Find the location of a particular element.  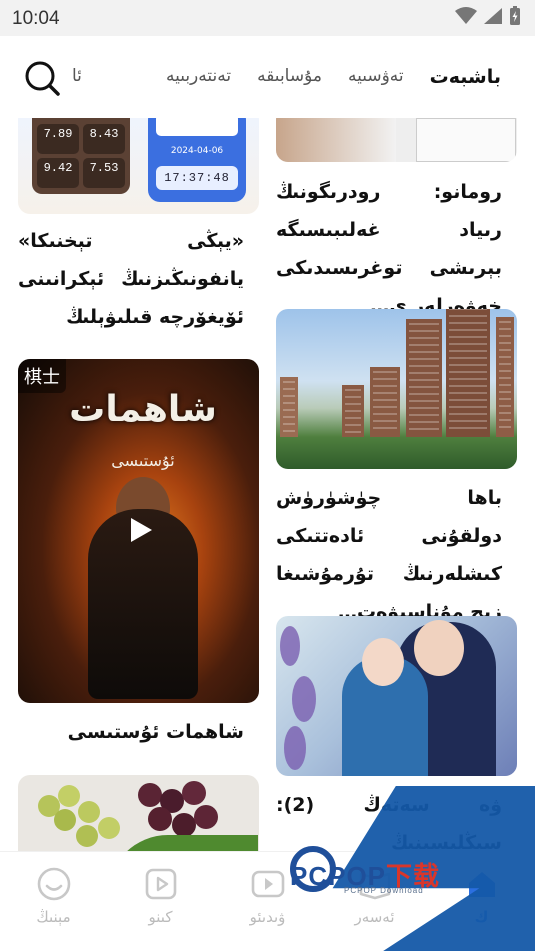

wifi-icon is located at coordinates (466, 15).